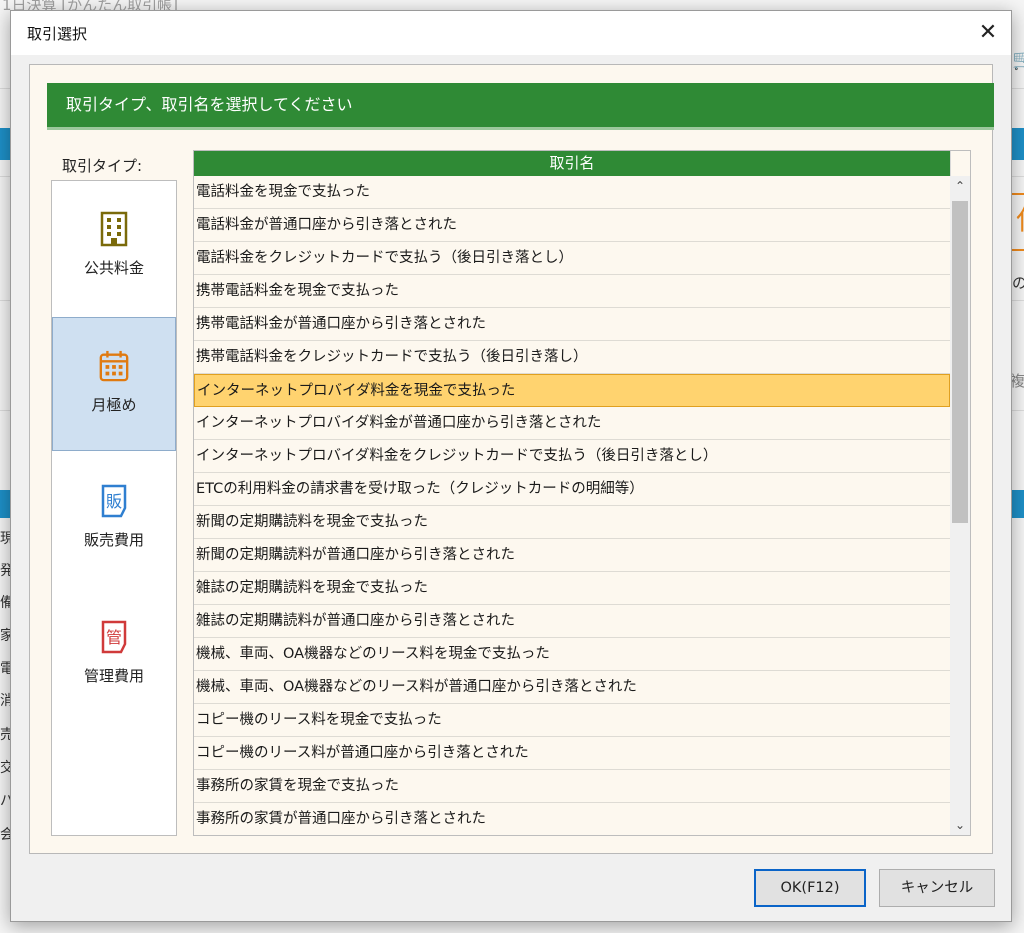 The width and height of the screenshot is (1024, 933). What do you see at coordinates (988, 33) in the screenshot?
I see `close-icon: ✕` at bounding box center [988, 33].